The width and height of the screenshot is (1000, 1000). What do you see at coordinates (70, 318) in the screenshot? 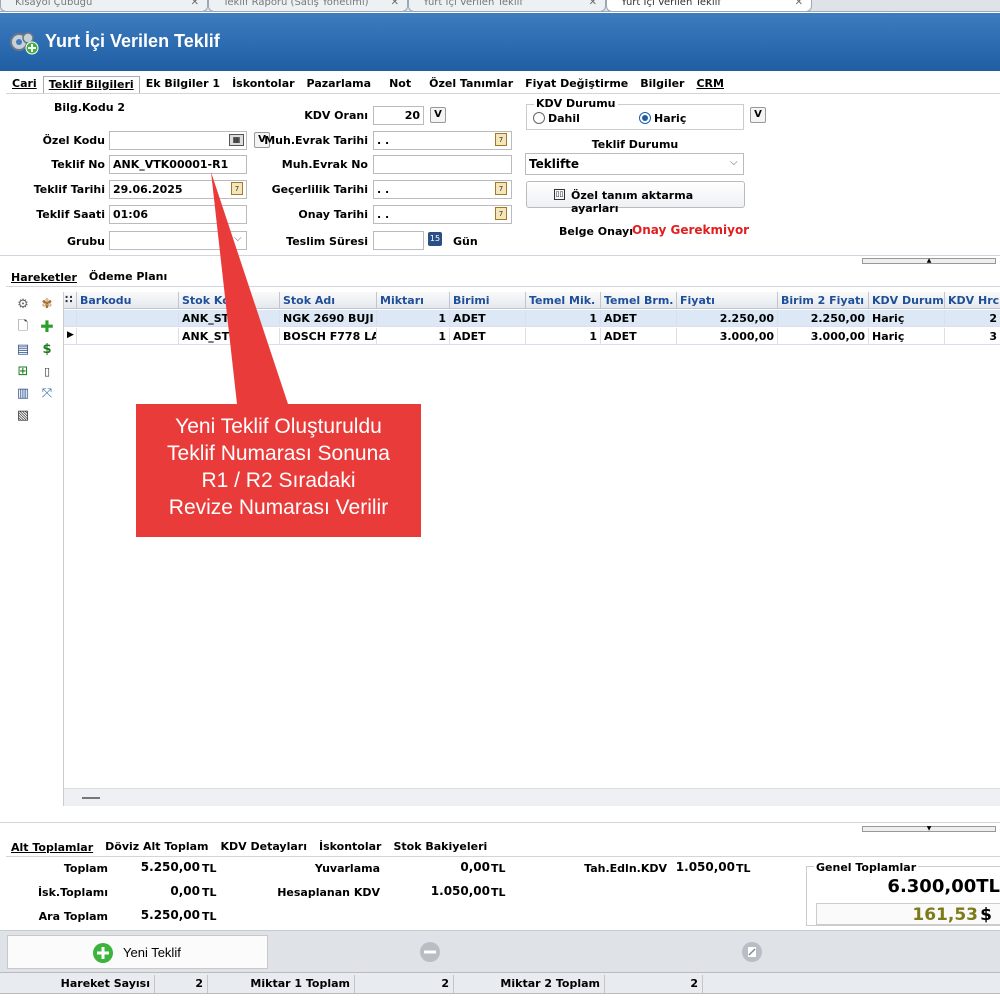
I see `row-indicator` at bounding box center [70, 318].